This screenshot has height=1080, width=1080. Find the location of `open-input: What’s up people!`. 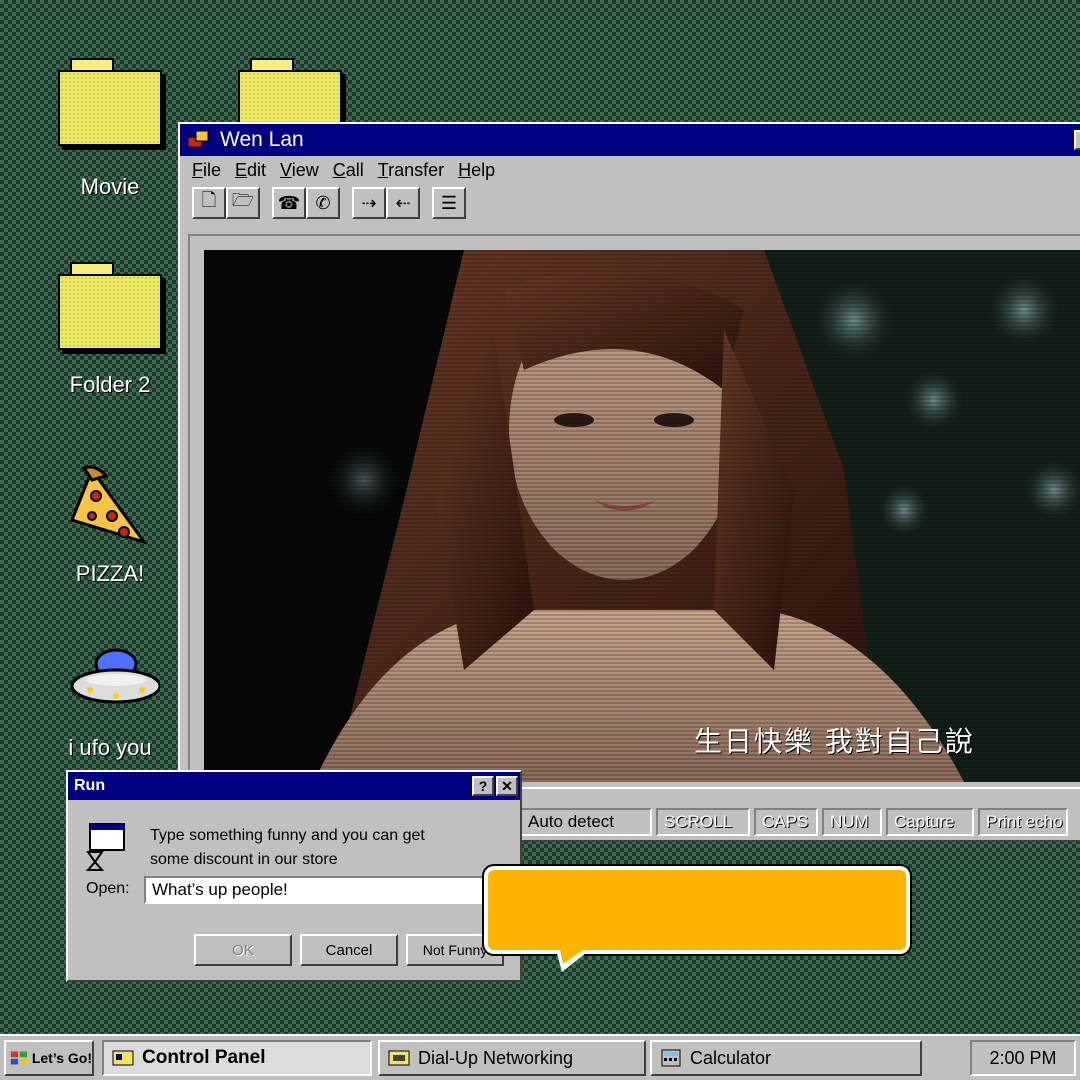

open-input: What’s up people! is located at coordinates (319, 890).